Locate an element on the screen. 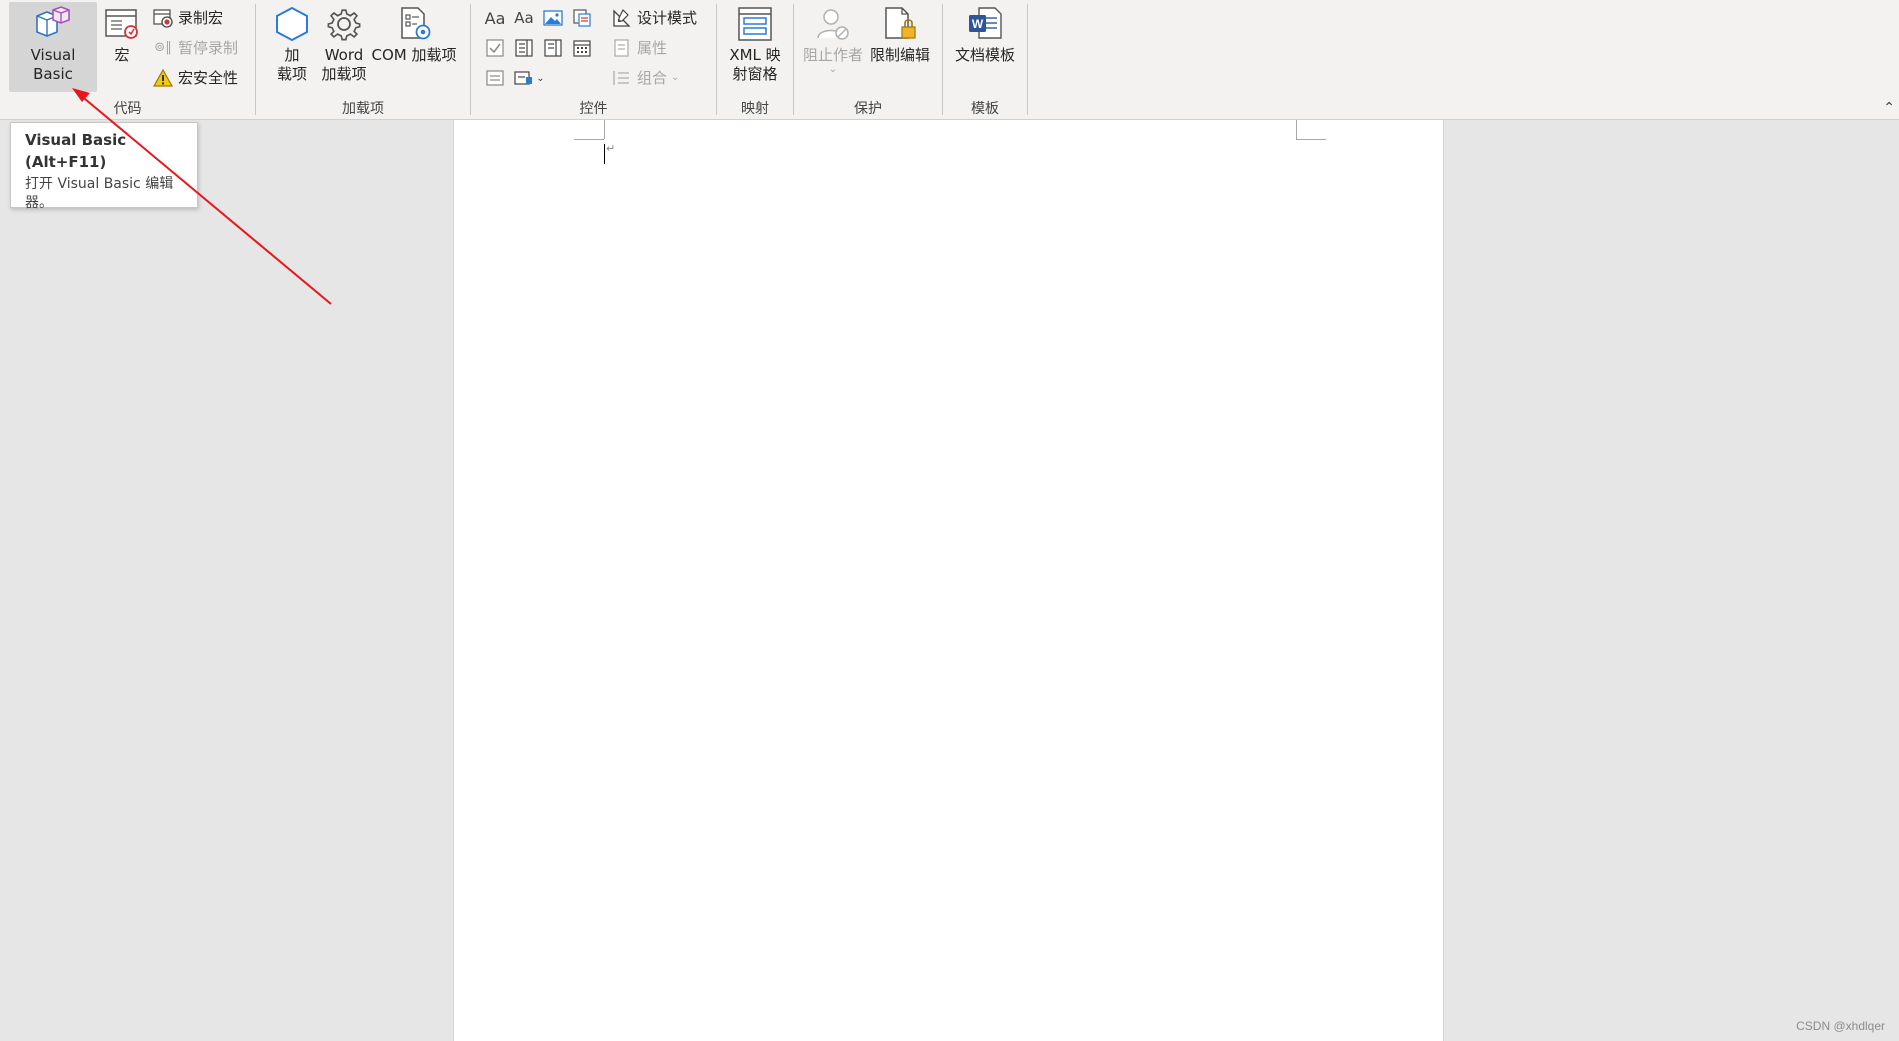 This screenshot has height=1041, width=1899. xml-pane-label-line2: 射窗格 is located at coordinates (755, 74).